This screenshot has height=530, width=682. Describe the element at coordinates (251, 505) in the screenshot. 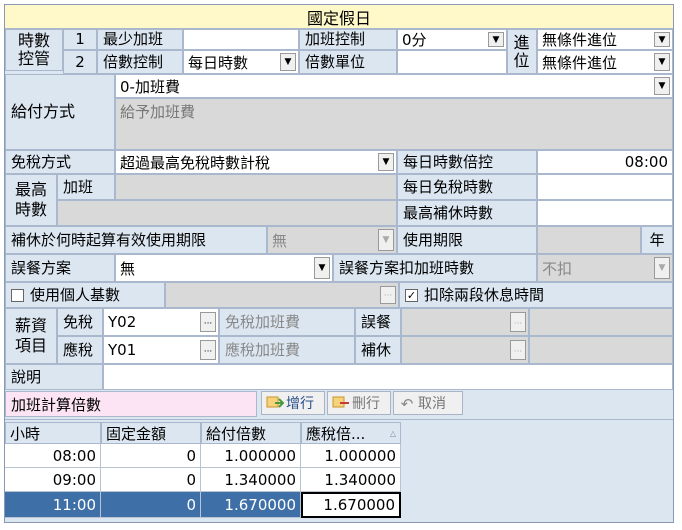

I see `table-cell: 1.670000` at that location.